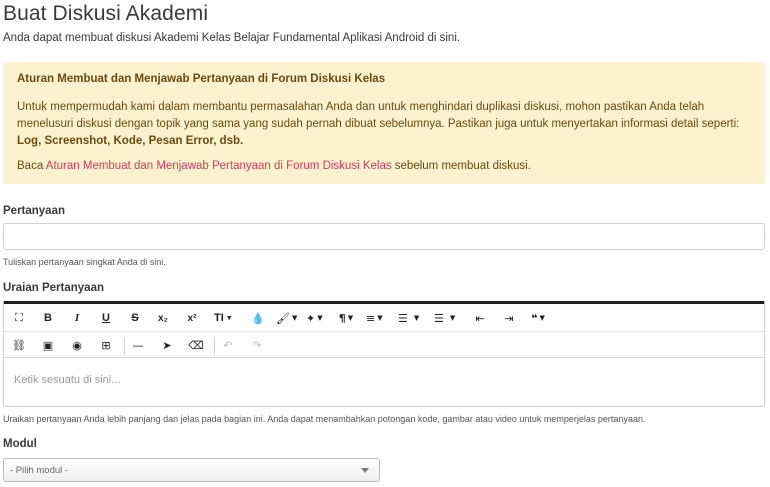 This screenshot has width=770, height=487. Describe the element at coordinates (106, 345) in the screenshot. I see `table-icon: ⊞` at that location.